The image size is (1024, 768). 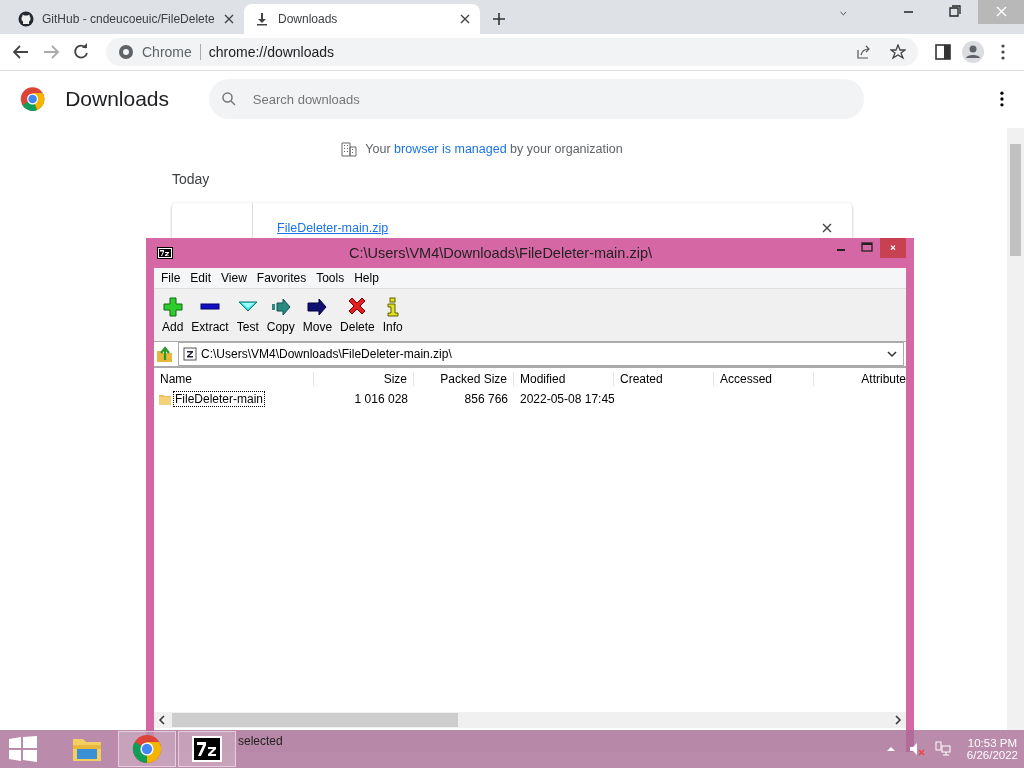 I want to click on table-cell-text: 2022-05-08 17:45, so click(x=566, y=399).